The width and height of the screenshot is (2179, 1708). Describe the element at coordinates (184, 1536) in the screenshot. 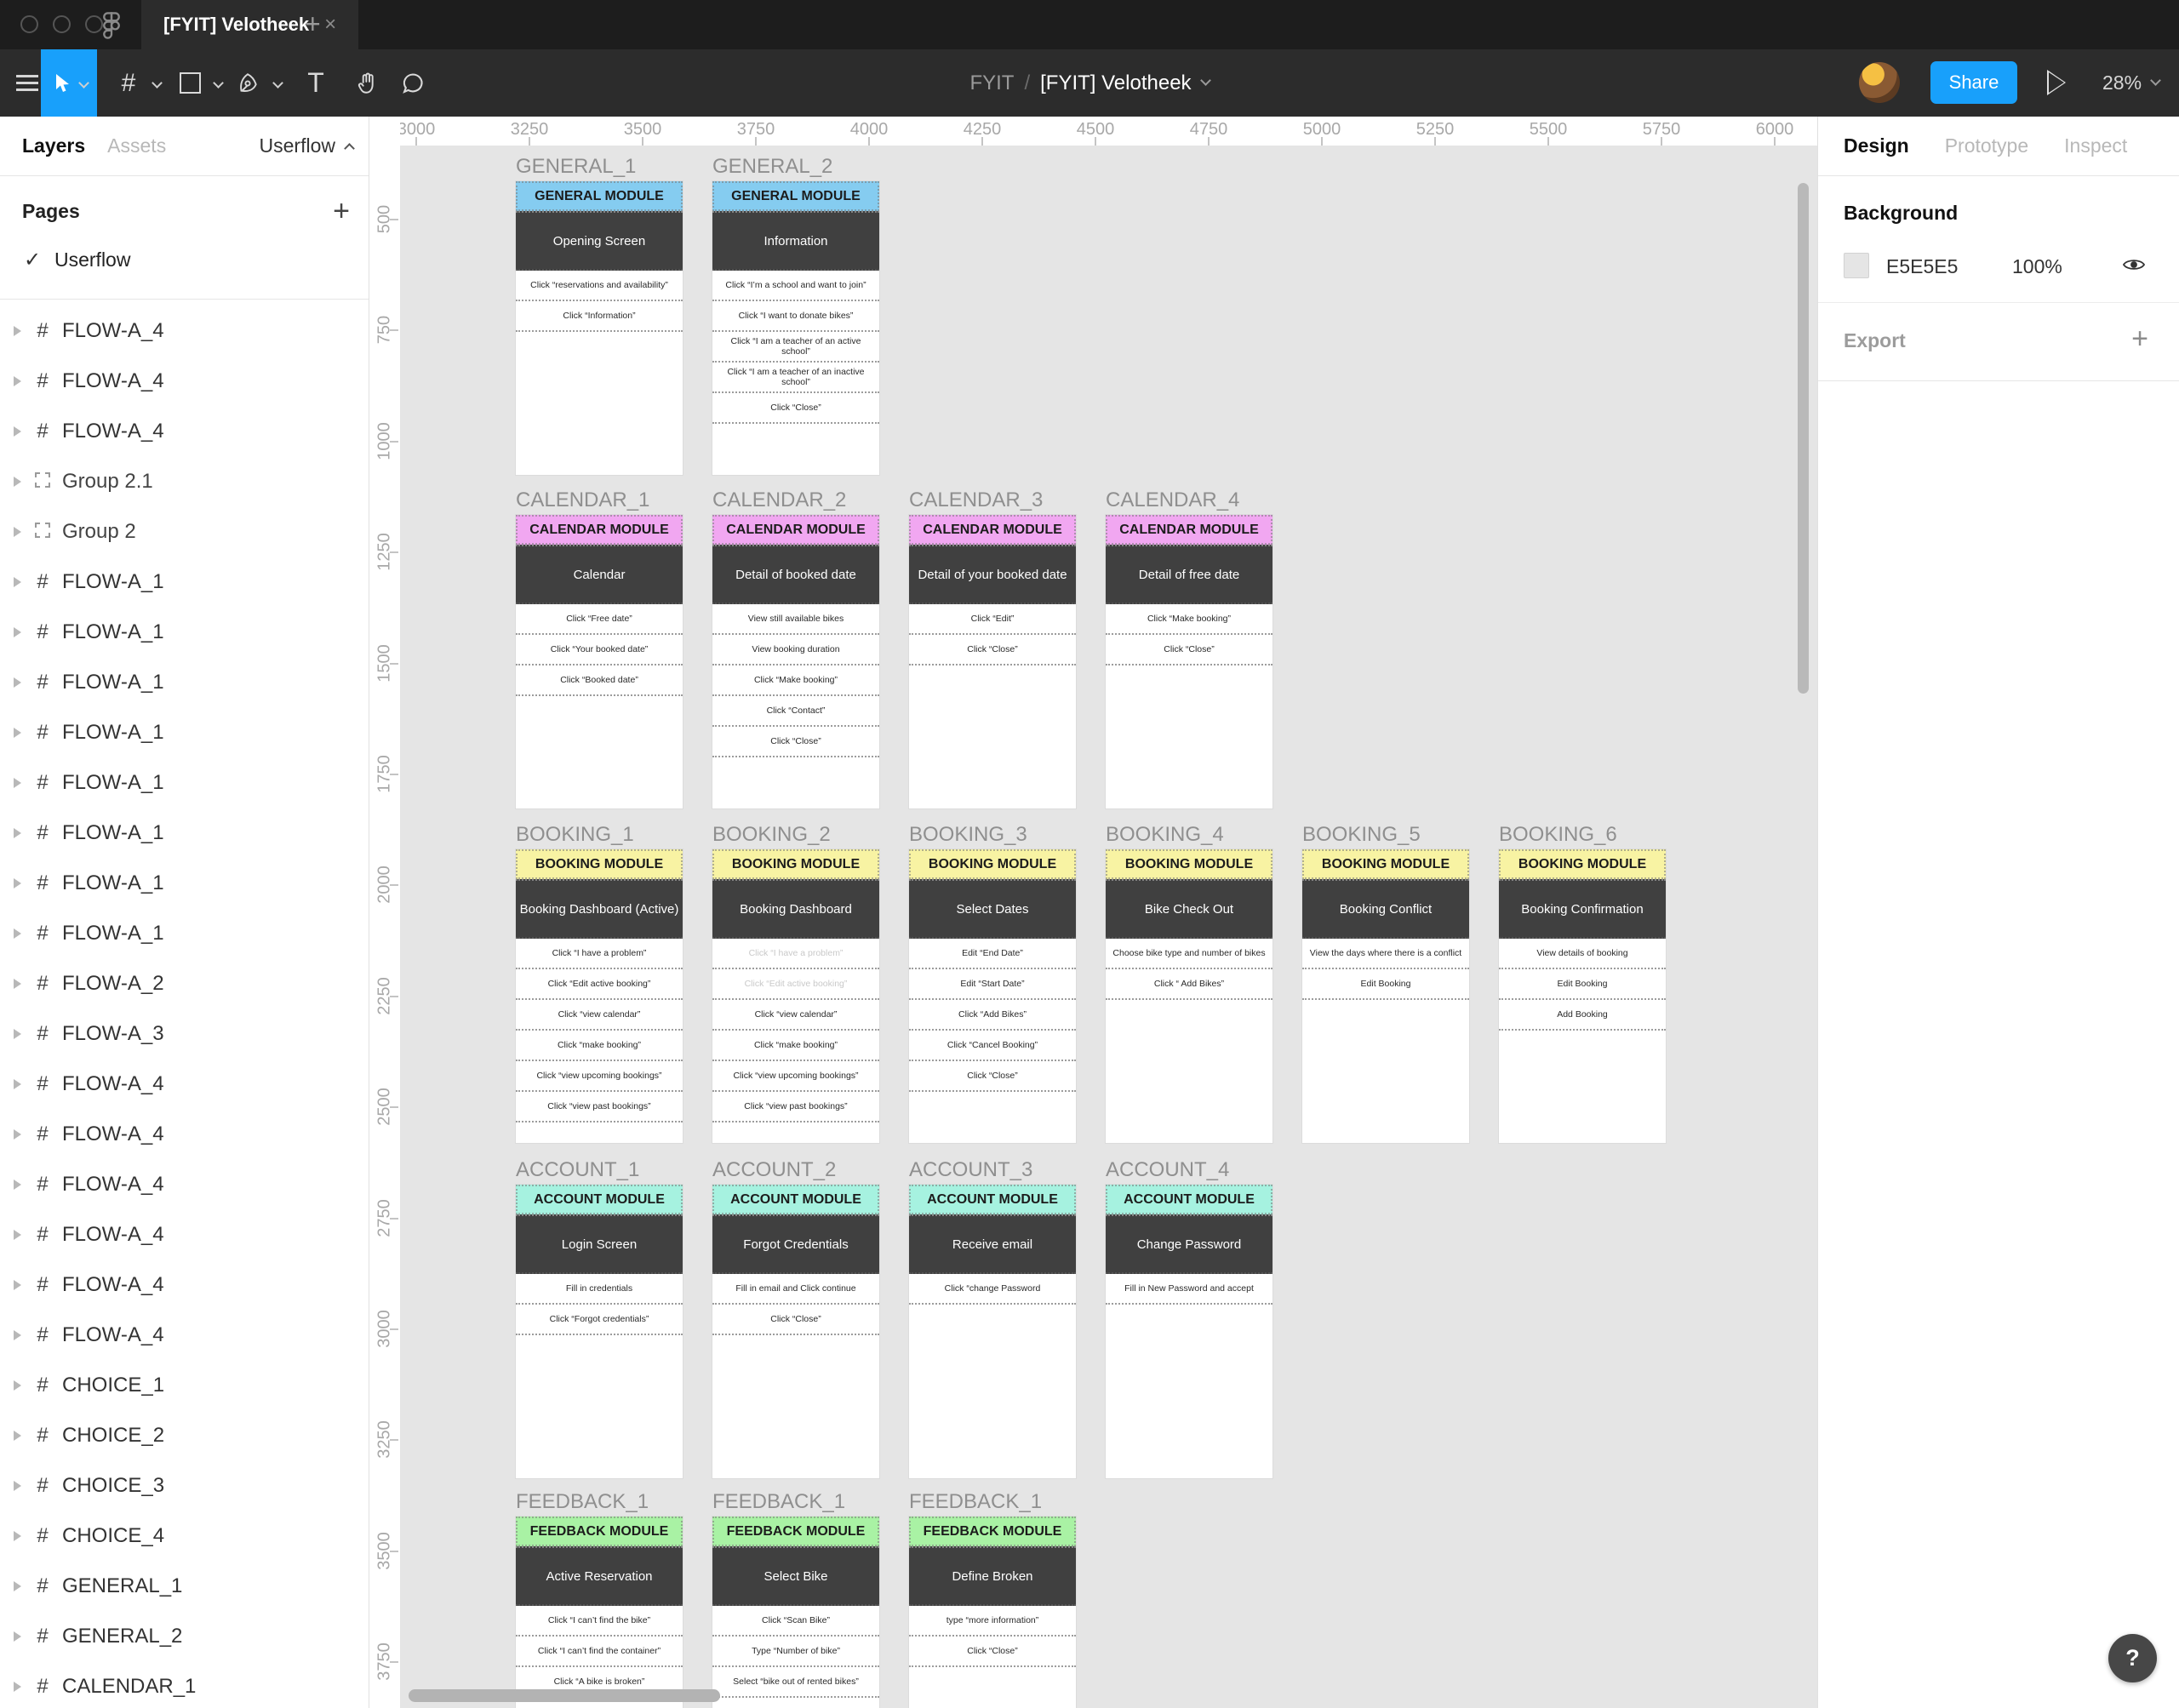

I see `layer-row: # CHOICE_4` at that location.